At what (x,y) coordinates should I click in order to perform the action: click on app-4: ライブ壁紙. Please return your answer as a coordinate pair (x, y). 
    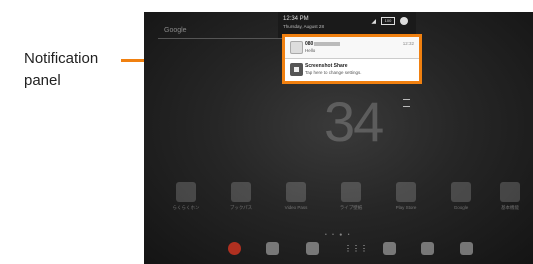
    Looking at the image, I should click on (351, 196).